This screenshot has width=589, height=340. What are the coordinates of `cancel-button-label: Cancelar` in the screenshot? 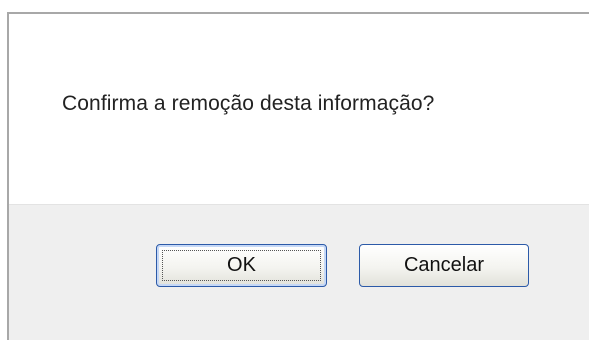 It's located at (444, 265).